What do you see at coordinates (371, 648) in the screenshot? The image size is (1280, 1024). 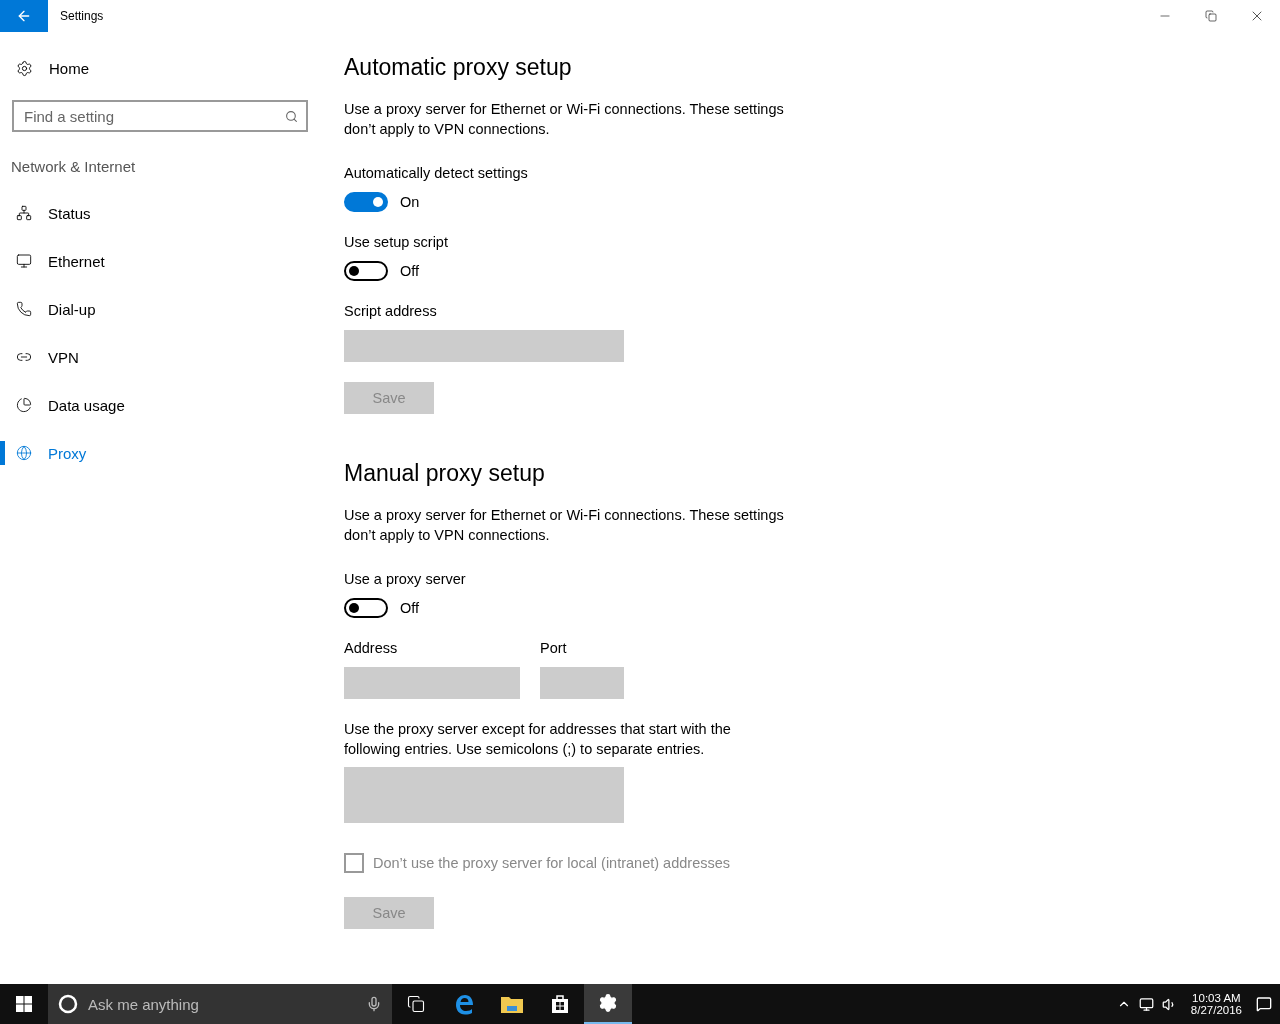 I see `field-label: Address` at bounding box center [371, 648].